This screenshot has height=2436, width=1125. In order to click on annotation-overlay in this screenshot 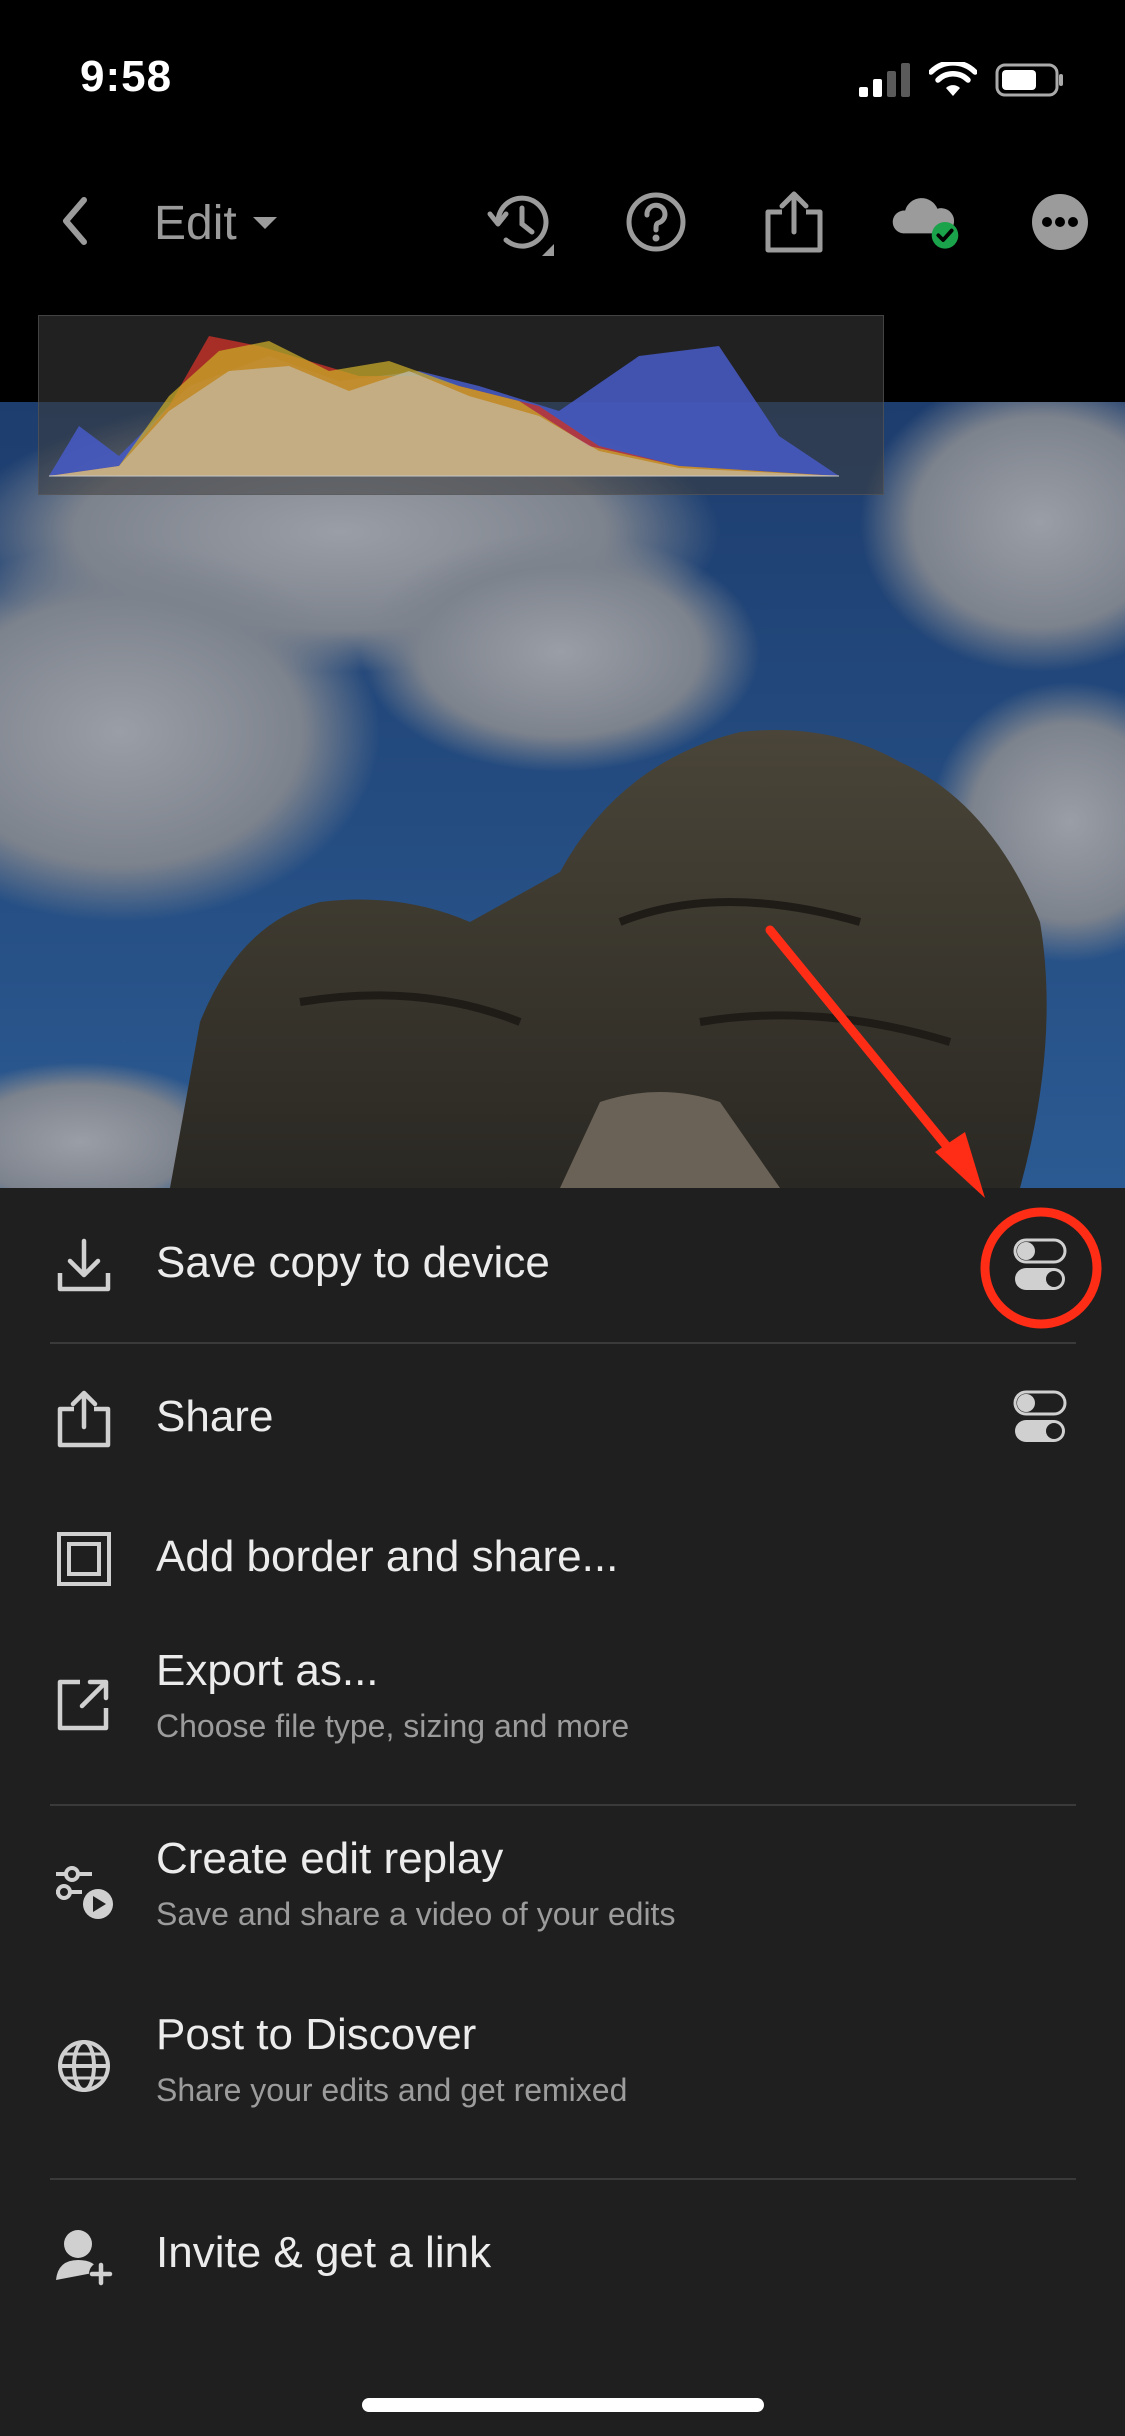, I will do `click(933, 1127)`.